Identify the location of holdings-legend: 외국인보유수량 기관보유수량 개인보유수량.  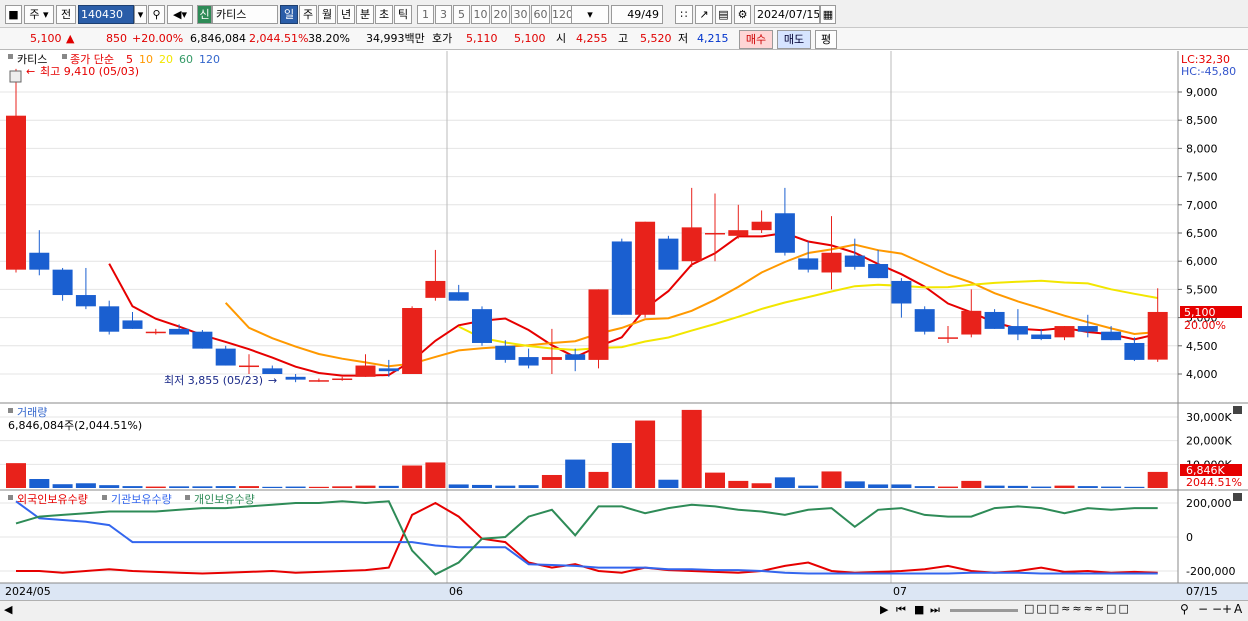
(131, 499).